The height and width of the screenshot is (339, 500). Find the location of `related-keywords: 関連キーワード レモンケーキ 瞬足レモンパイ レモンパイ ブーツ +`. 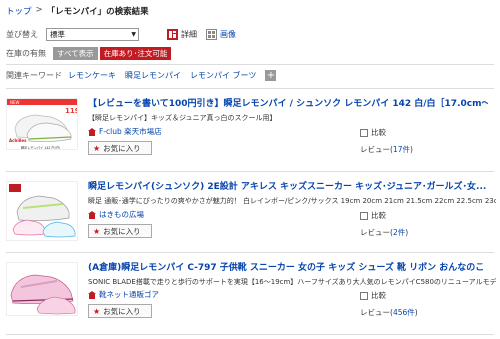

related-keywords: 関連キーワード レモンケーキ 瞬足レモンパイ レモンパイ ブーツ + is located at coordinates (141, 75).